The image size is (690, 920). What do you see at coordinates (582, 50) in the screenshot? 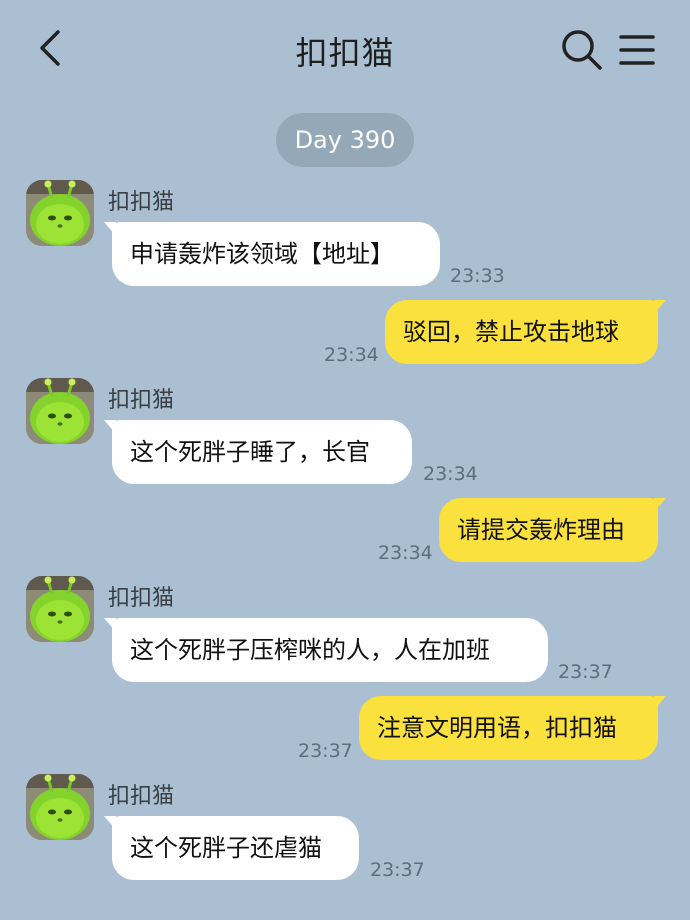
I see `search-icon` at bounding box center [582, 50].